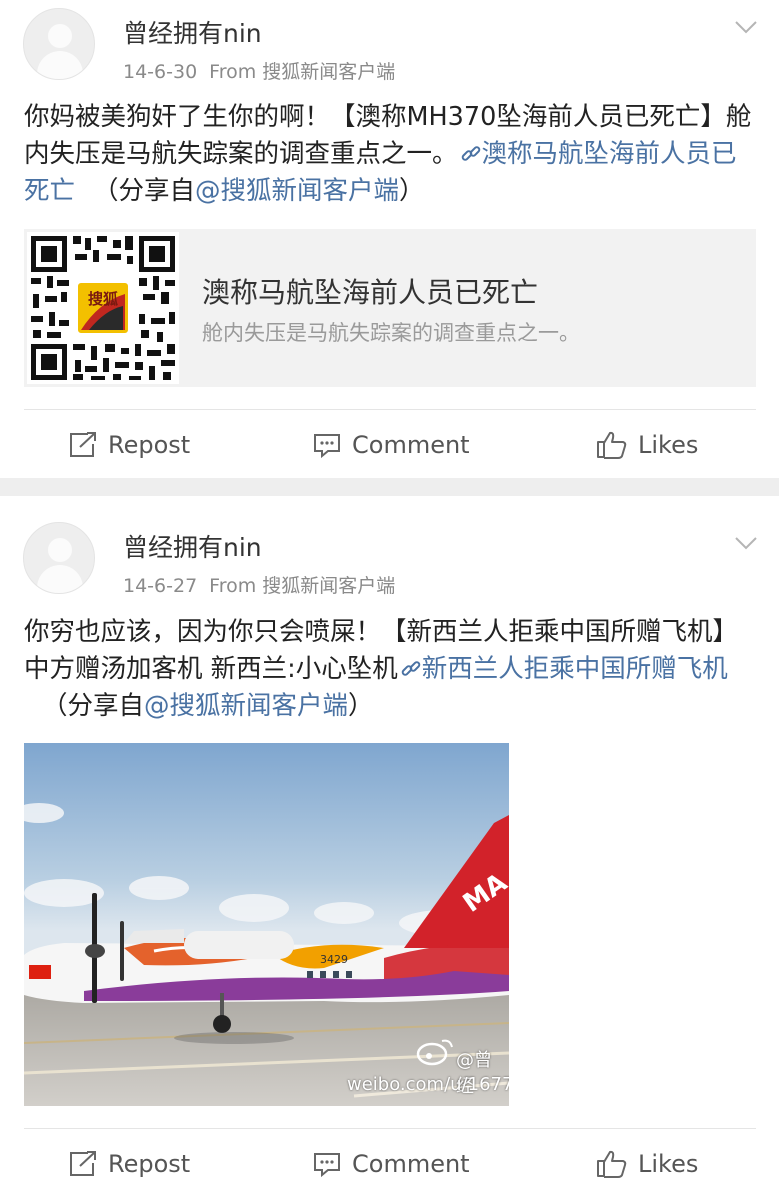  Describe the element at coordinates (334, 959) in the screenshot. I see `aircraft-registration: 3429` at that location.